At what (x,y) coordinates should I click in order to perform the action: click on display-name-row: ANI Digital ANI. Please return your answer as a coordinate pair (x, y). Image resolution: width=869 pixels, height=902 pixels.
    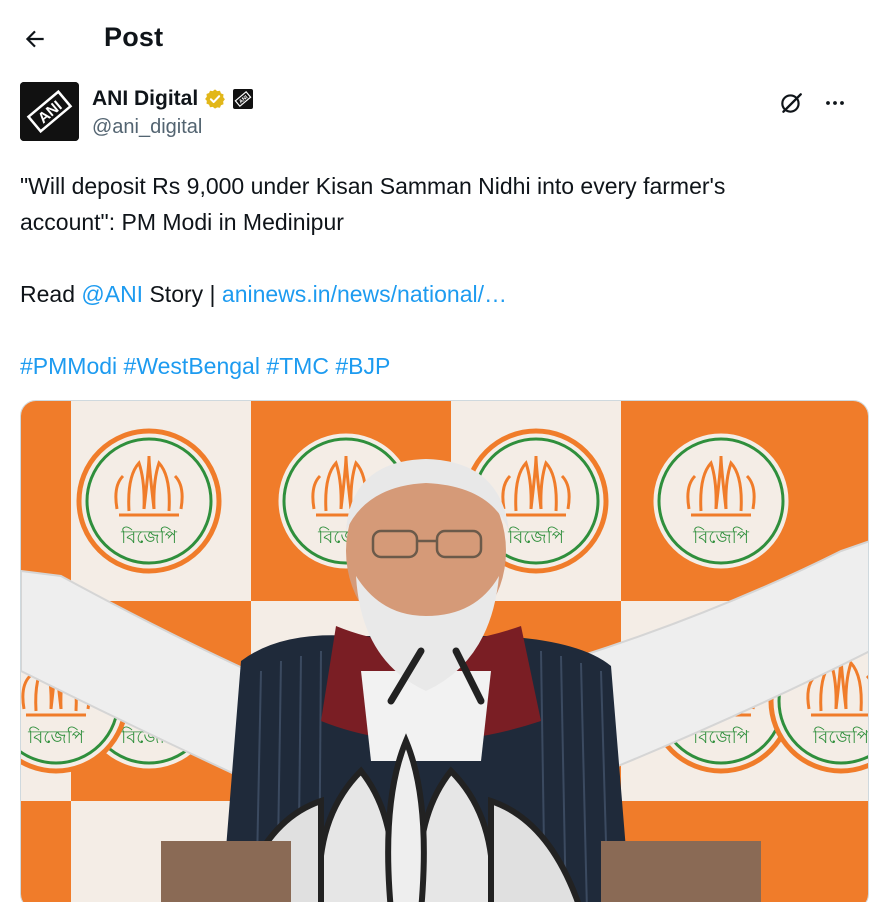
    Looking at the image, I should click on (173, 99).